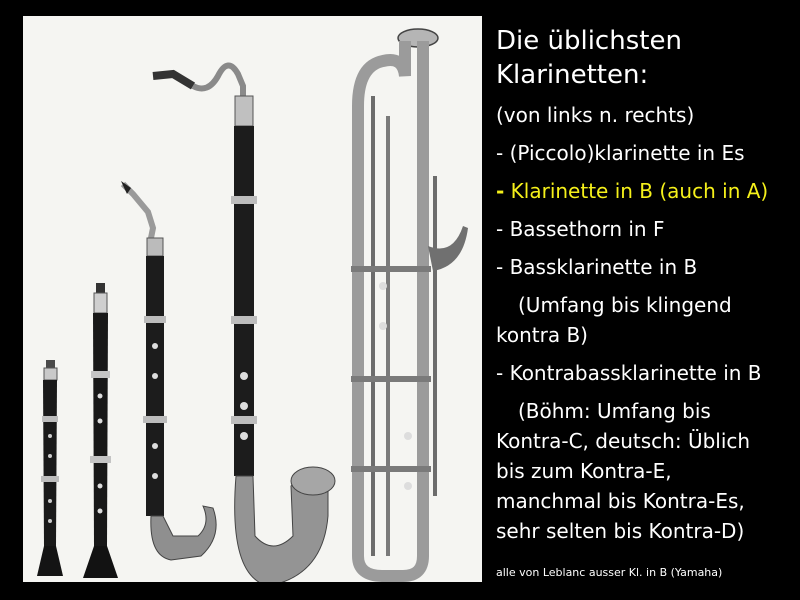 The height and width of the screenshot is (600, 800). Describe the element at coordinates (639, 191) in the screenshot. I see `list-item-b-clarinet-label: Klarinette in B (auch in A)` at that location.